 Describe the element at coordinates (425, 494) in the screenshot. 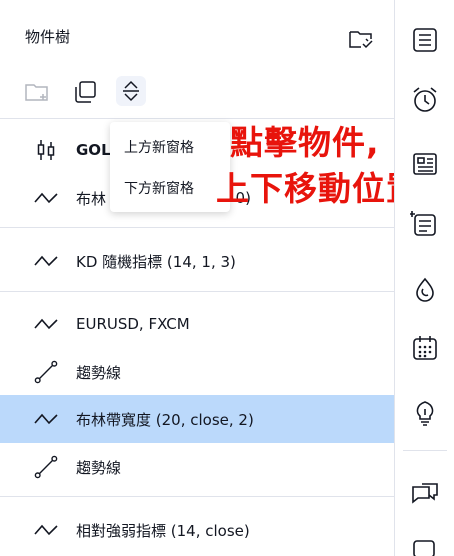

I see `chat-icon` at that location.